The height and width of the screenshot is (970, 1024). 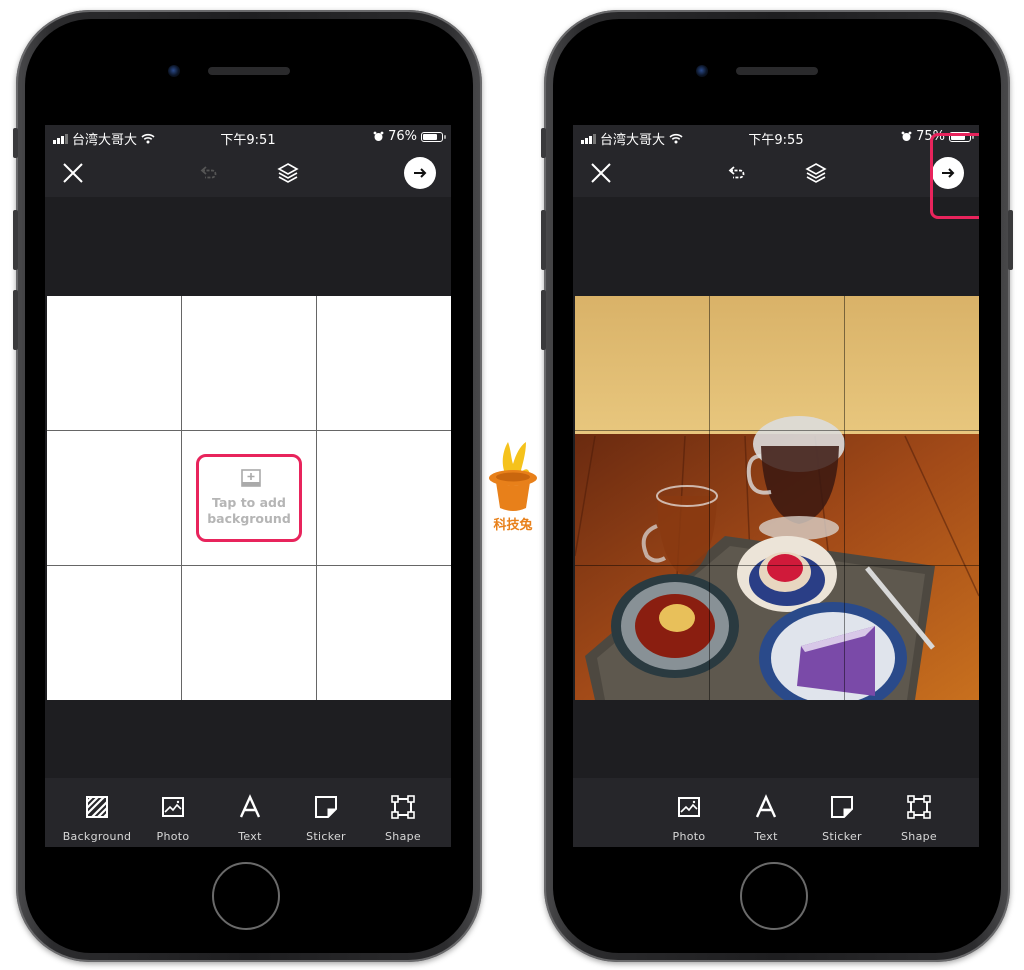 I want to click on bottom-toolbar: Photo Text Sticker Shape, so click(x=776, y=812).